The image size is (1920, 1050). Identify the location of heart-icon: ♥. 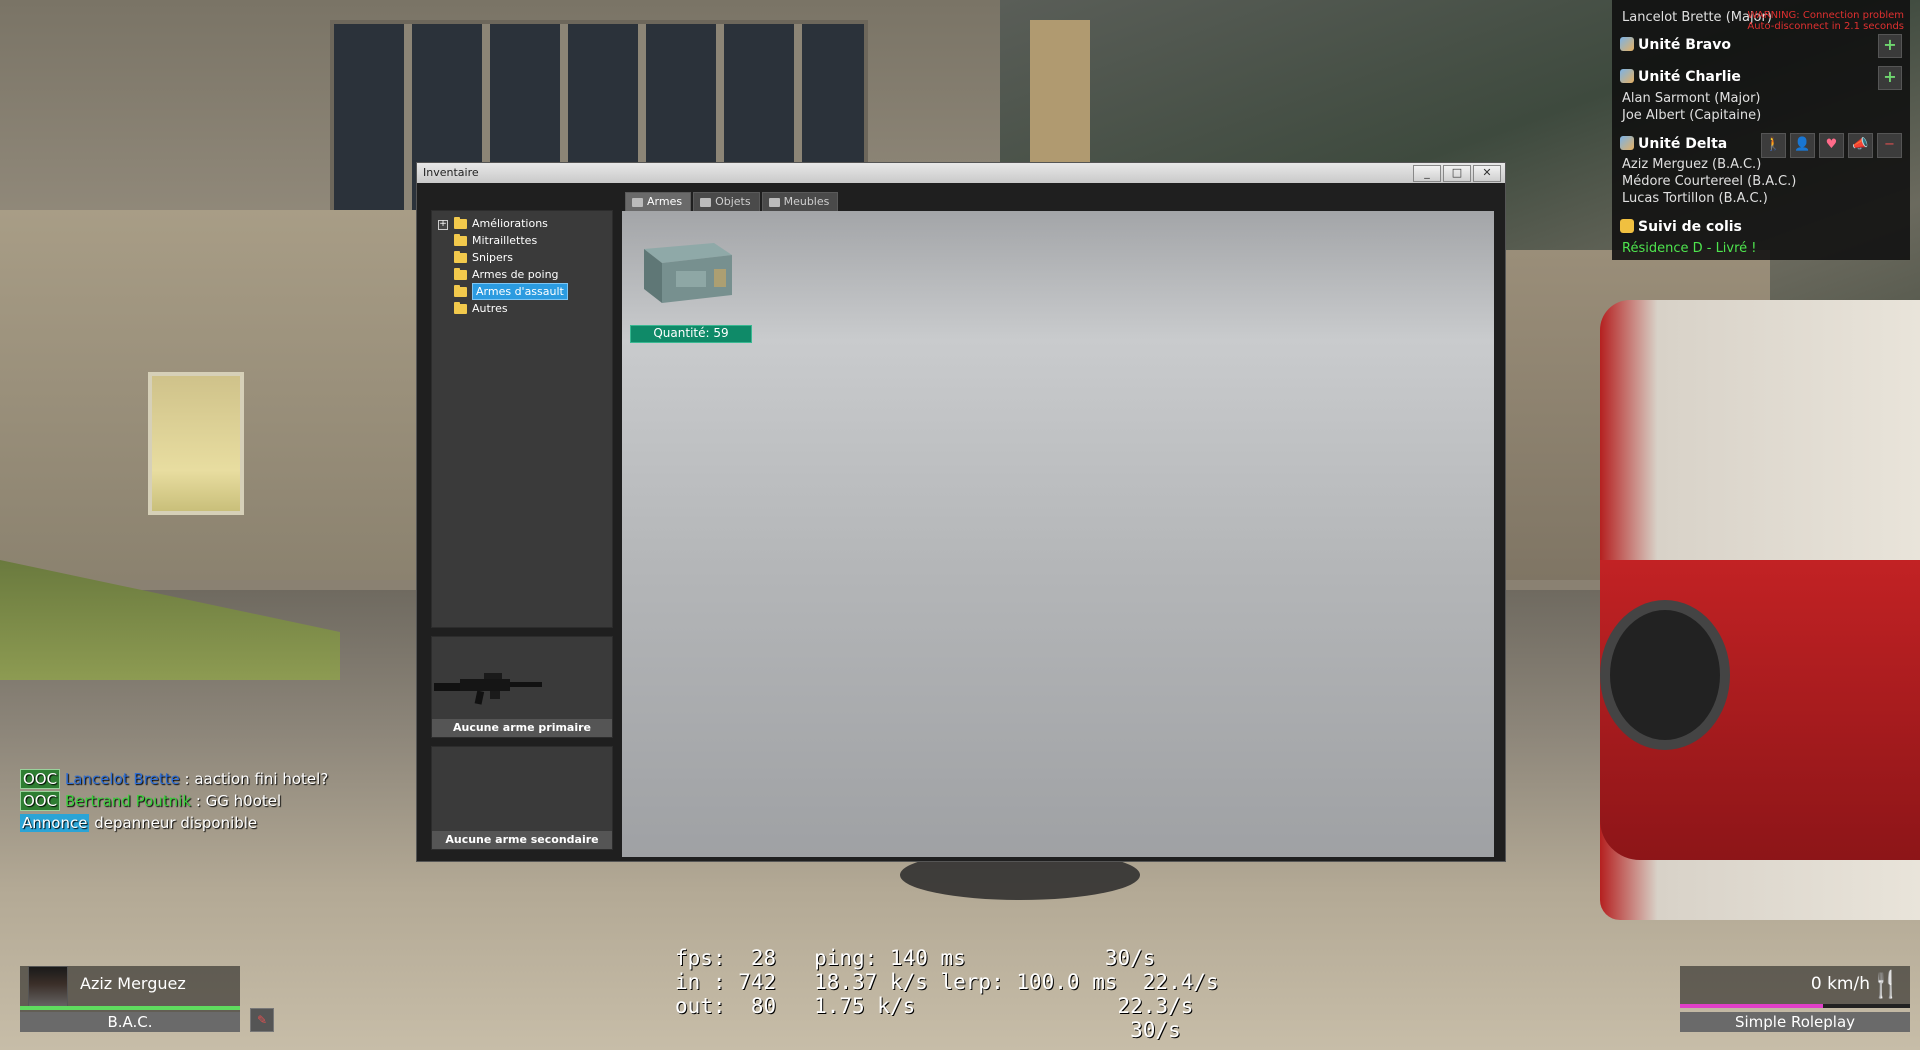
(1831, 145).